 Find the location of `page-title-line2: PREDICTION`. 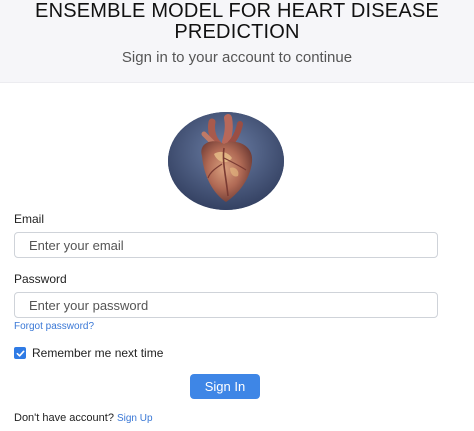

page-title-line2: PREDICTION is located at coordinates (237, 32).